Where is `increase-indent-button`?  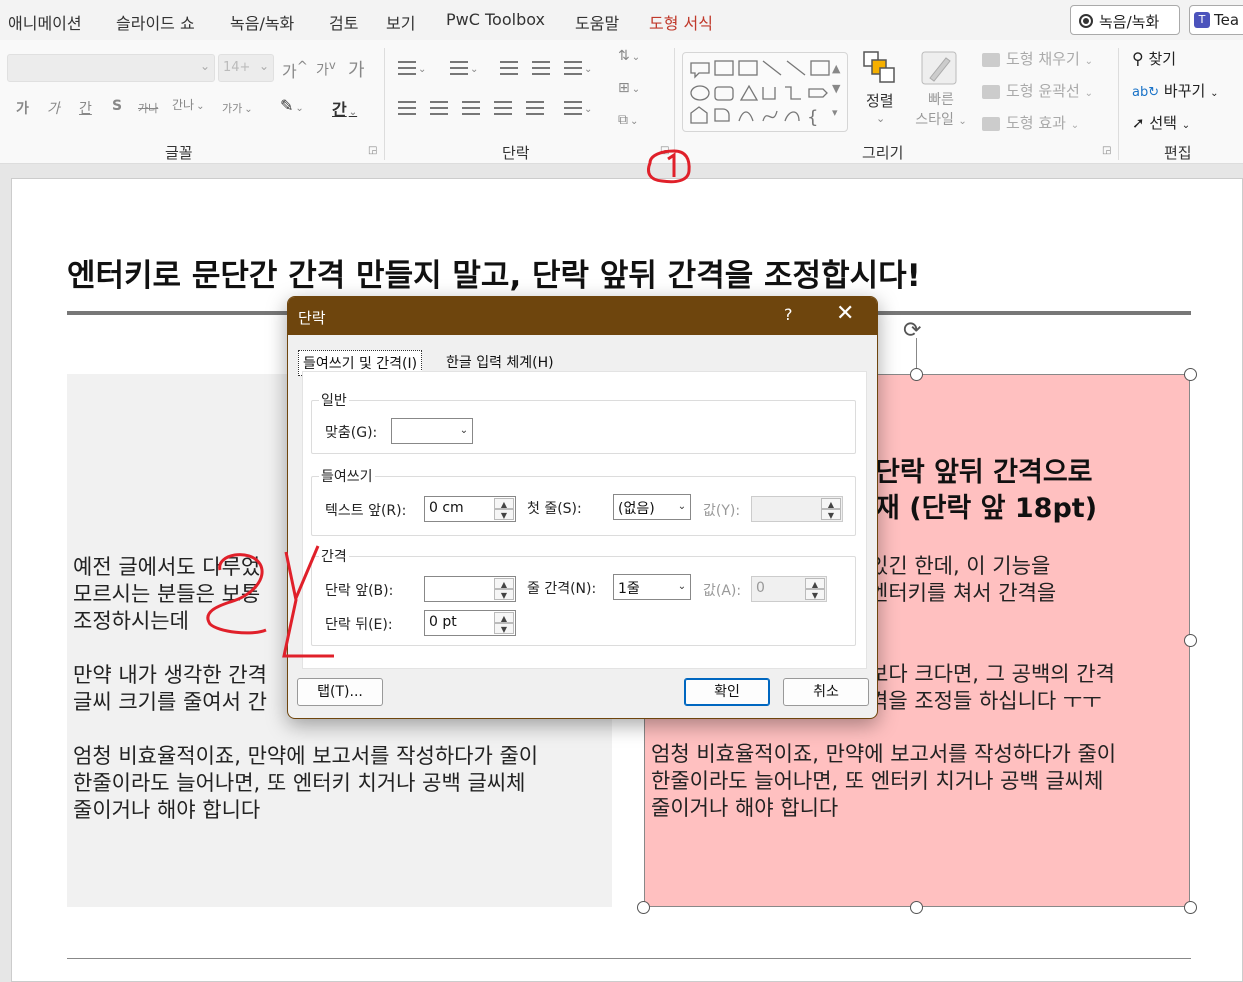
increase-indent-button is located at coordinates (541, 68).